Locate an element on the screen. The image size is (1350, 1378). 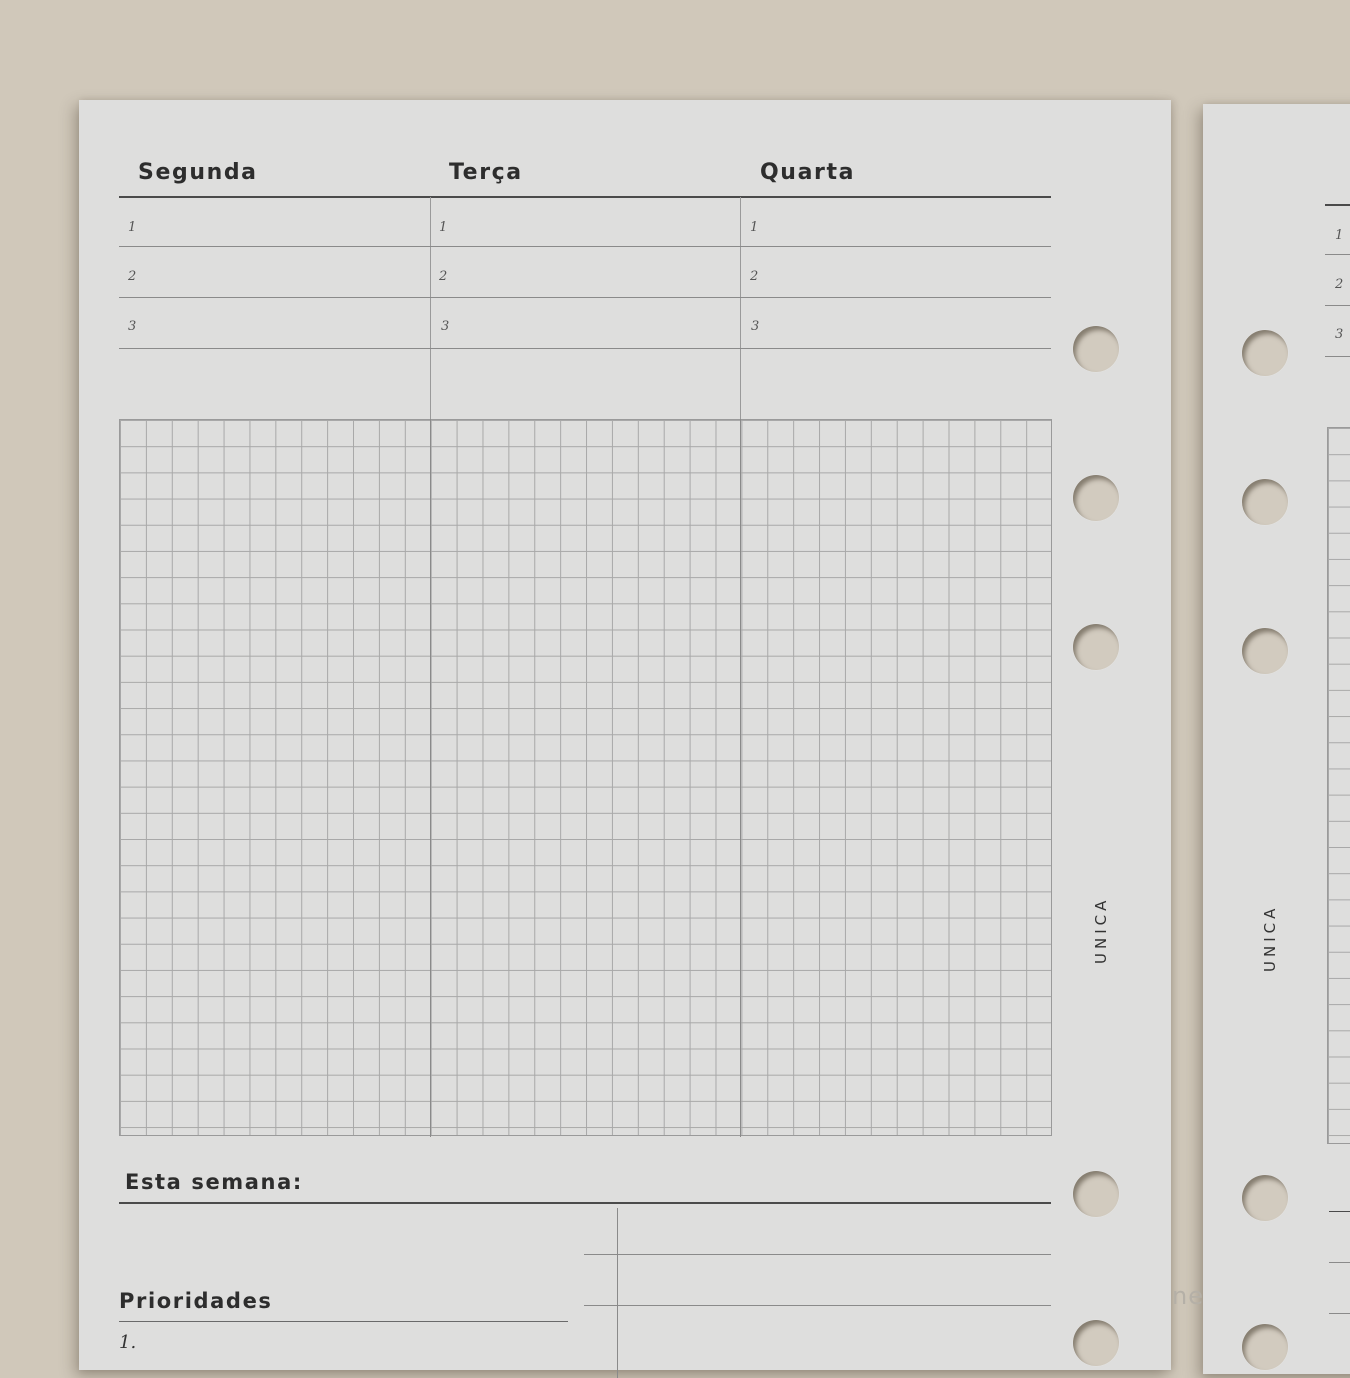
notes-divider is located at coordinates (617, 1293).